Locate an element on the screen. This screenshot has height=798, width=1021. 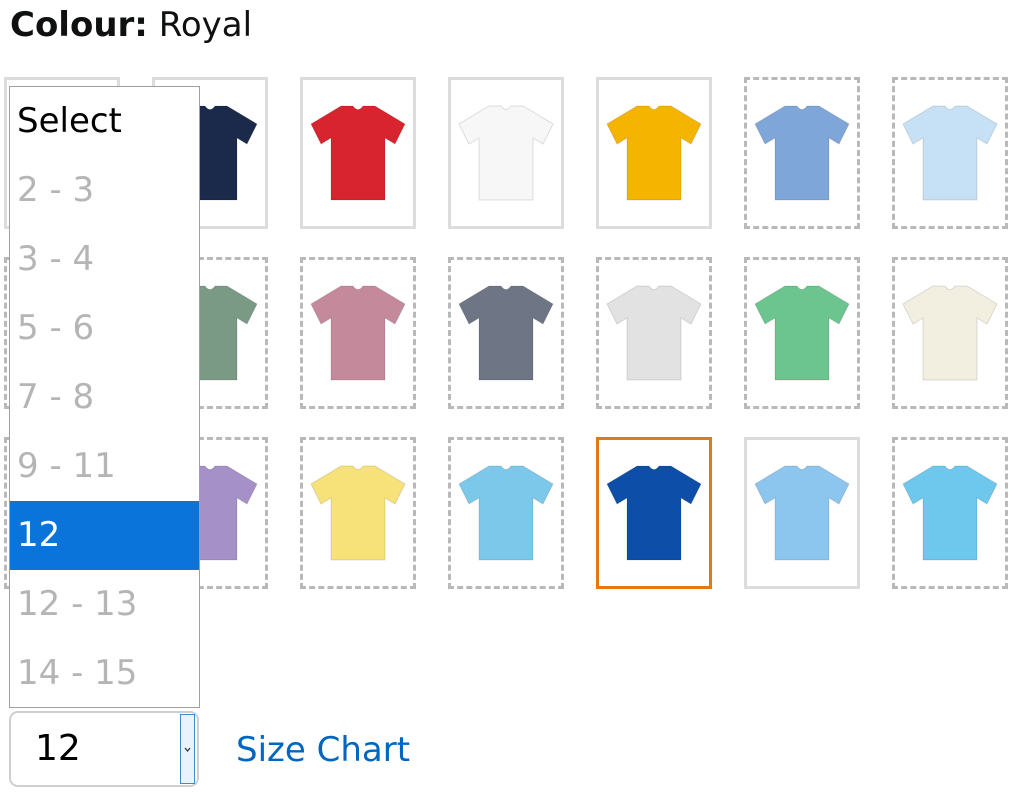
chevron-down-icon is located at coordinates (187, 749).